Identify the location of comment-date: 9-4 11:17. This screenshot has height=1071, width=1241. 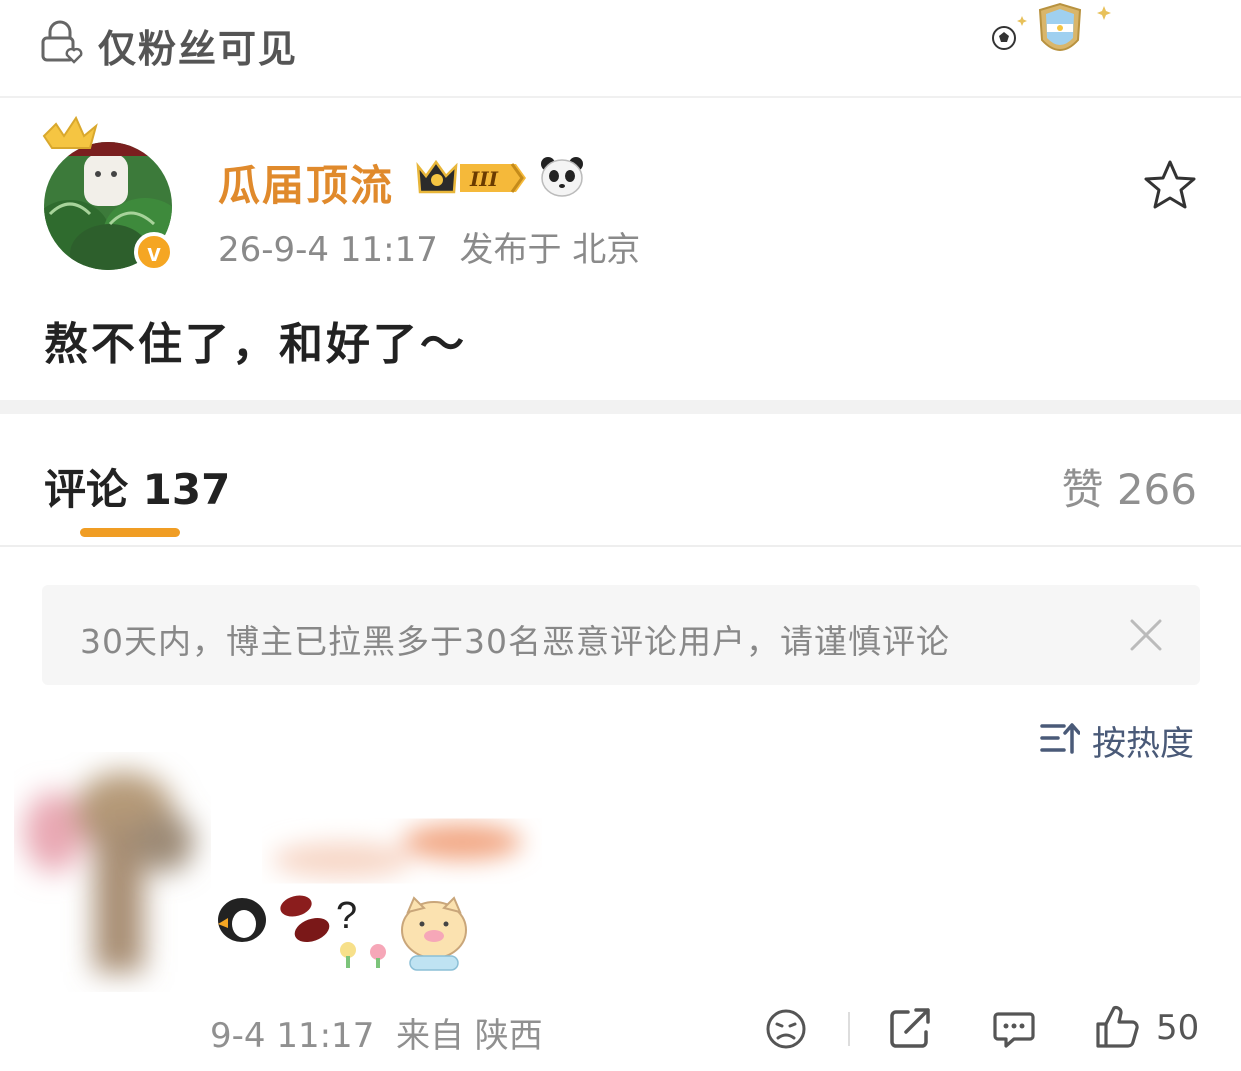
(292, 1036).